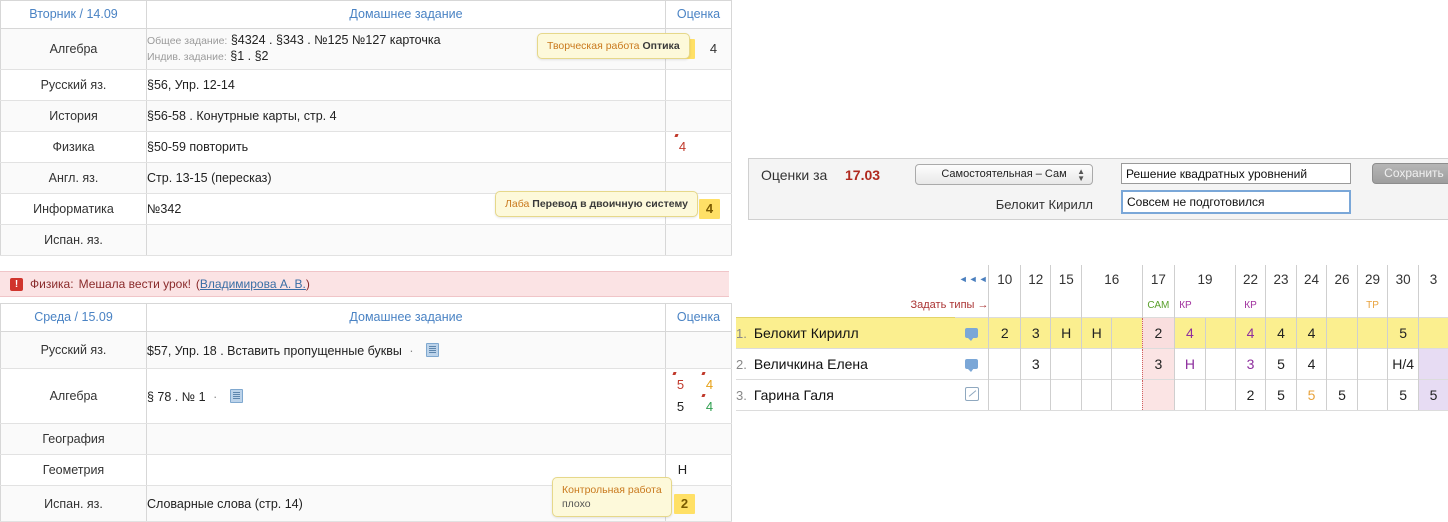 The height and width of the screenshot is (522, 1448). What do you see at coordinates (1372, 305) in the screenshot?
I see `type-cell-29: ТР` at bounding box center [1372, 305].